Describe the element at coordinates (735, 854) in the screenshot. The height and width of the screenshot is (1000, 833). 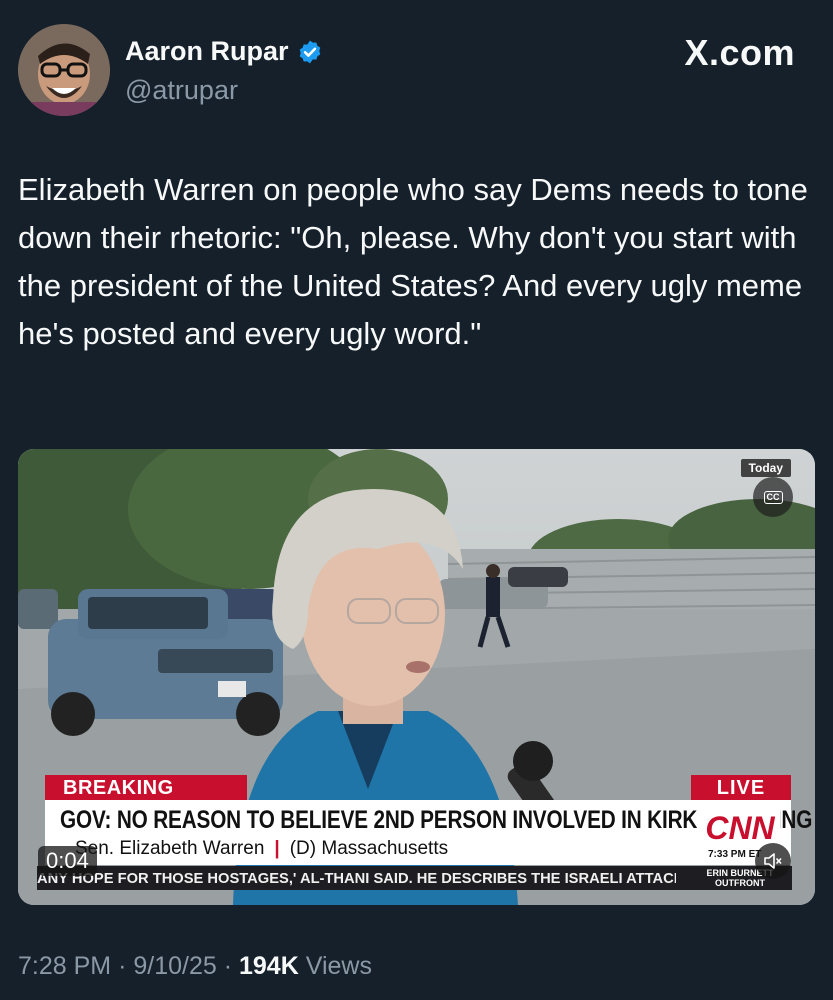
I see `network-time: 7:33 PM ET` at that location.